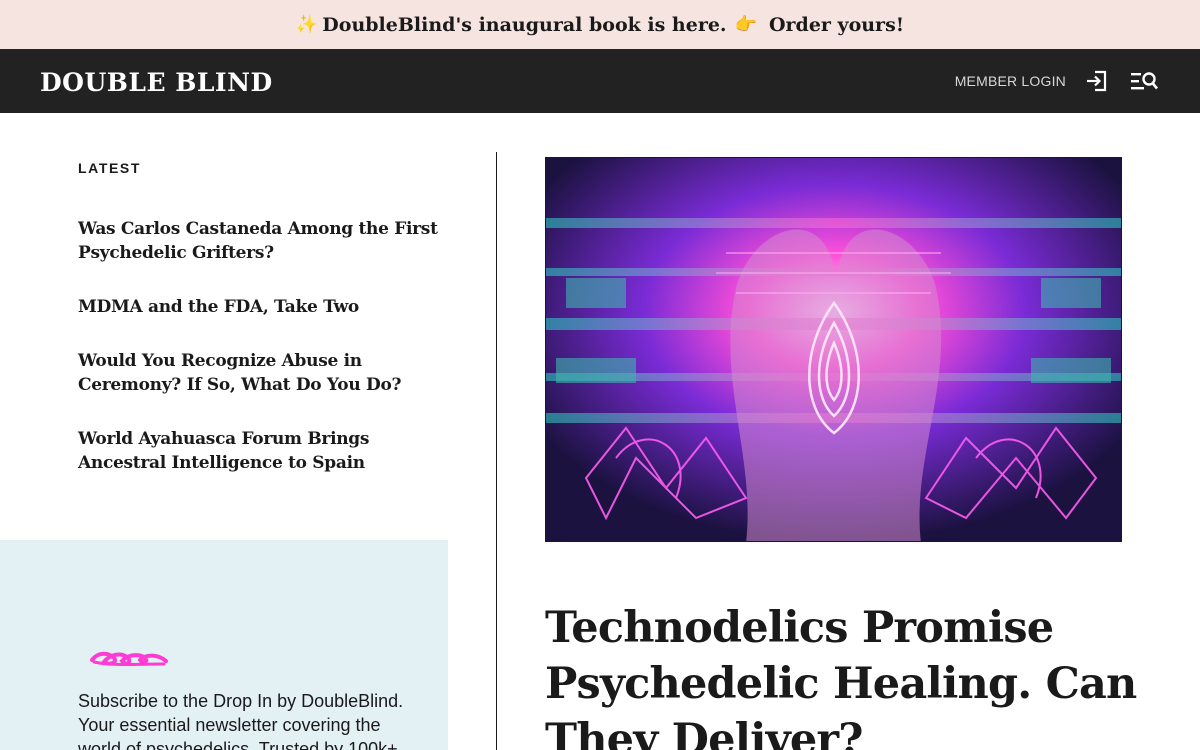 The width and height of the screenshot is (1200, 750). What do you see at coordinates (745, 24) in the screenshot?
I see `pointing-hand-icon: 👉` at bounding box center [745, 24].